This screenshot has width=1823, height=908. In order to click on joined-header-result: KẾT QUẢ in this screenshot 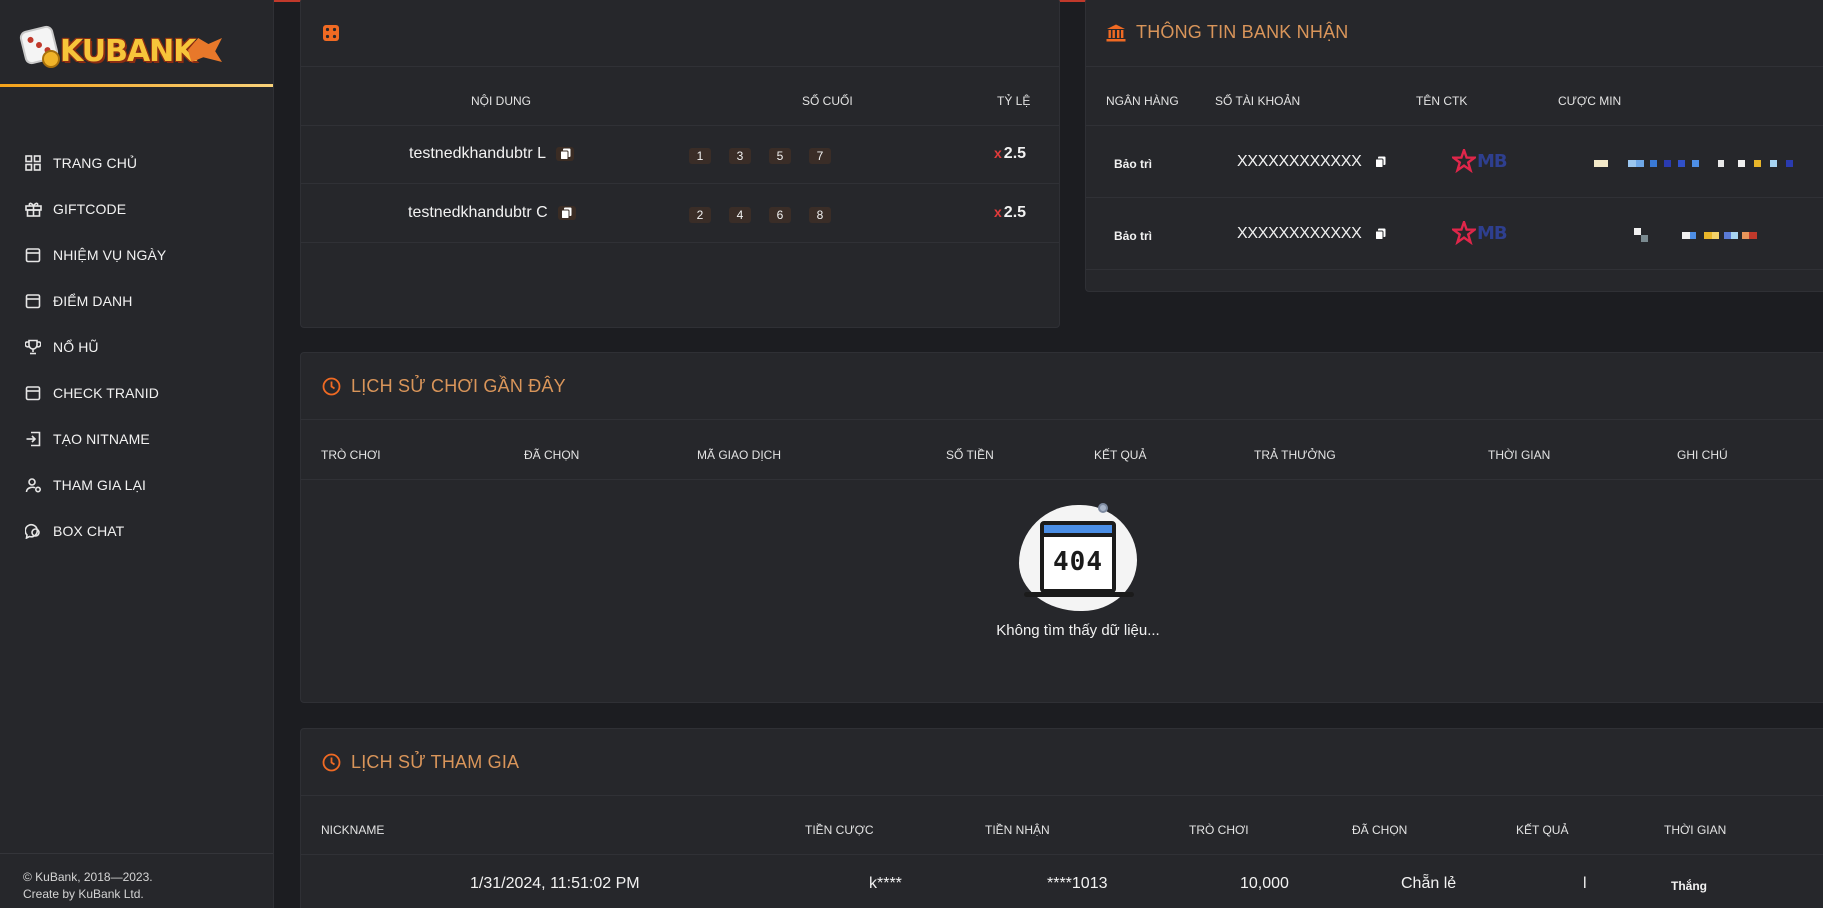, I will do `click(1542, 830)`.